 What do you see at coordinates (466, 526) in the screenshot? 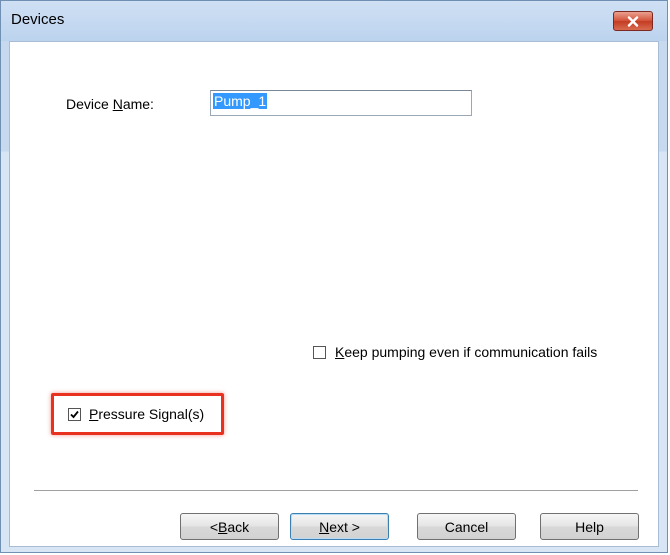
I see `cancel-button: Cancel` at bounding box center [466, 526].